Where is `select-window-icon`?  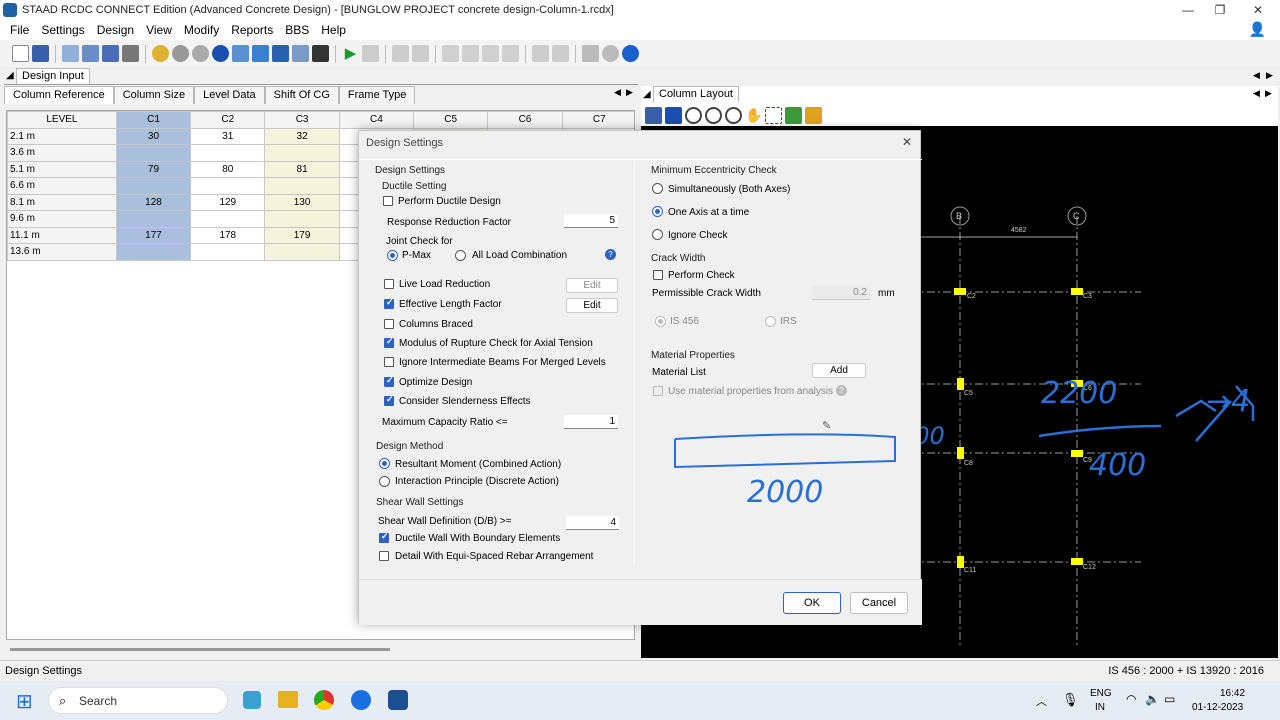 select-window-icon is located at coordinates (773, 115).